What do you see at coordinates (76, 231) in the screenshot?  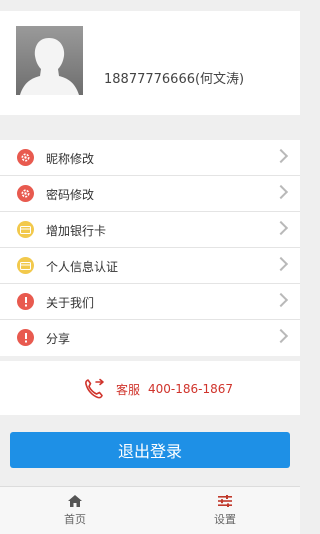 I see `menu-item-label: 增加银行卡` at bounding box center [76, 231].